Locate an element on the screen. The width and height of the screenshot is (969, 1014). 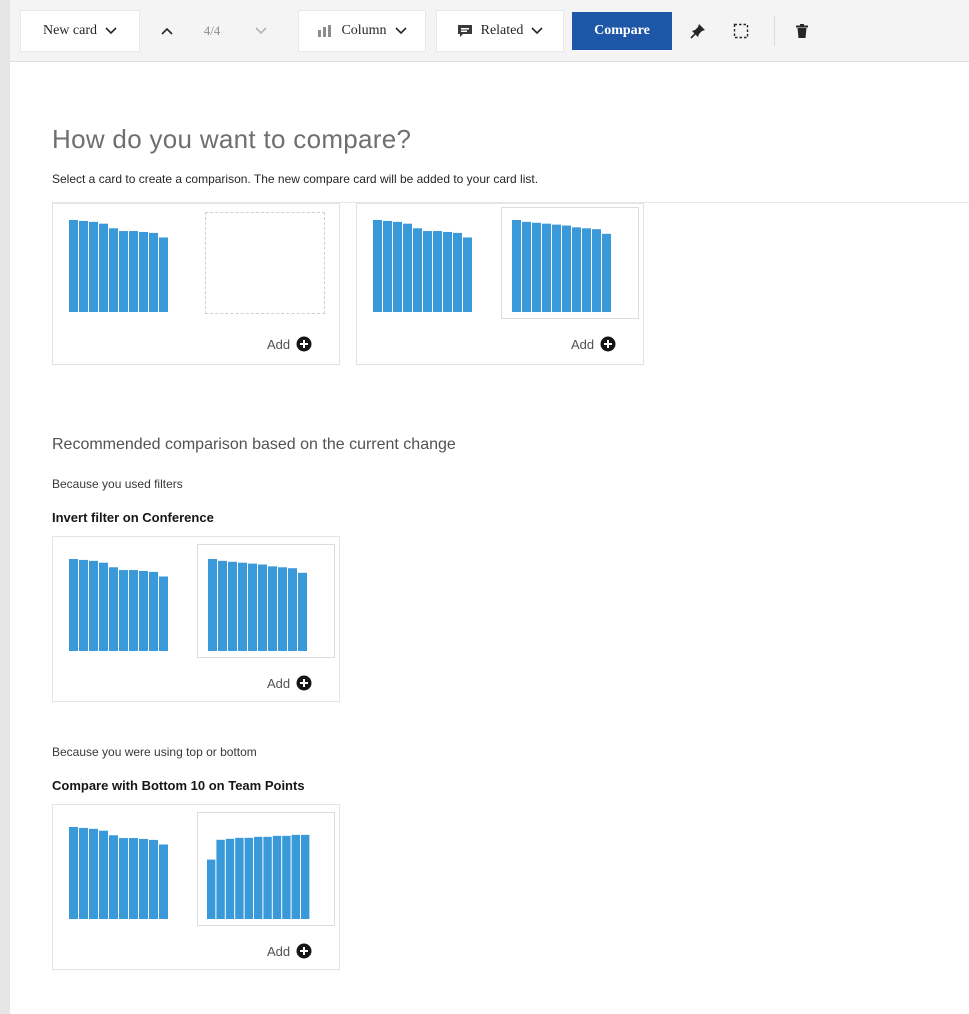
toolbar: New card 4/4 Column Related Compare is located at coordinates (489, 31).